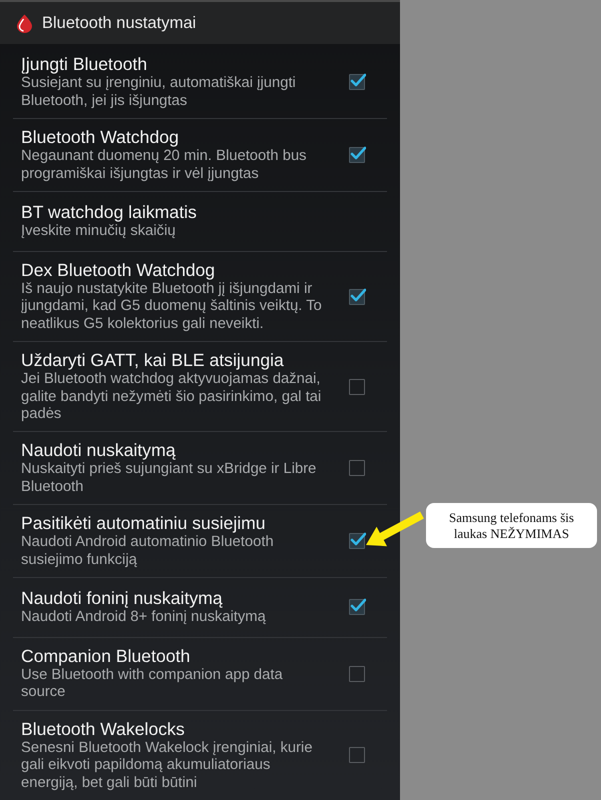 This screenshot has width=601, height=800. Describe the element at coordinates (119, 23) in the screenshot. I see `app-title: Bluetooth nustatymai` at that location.